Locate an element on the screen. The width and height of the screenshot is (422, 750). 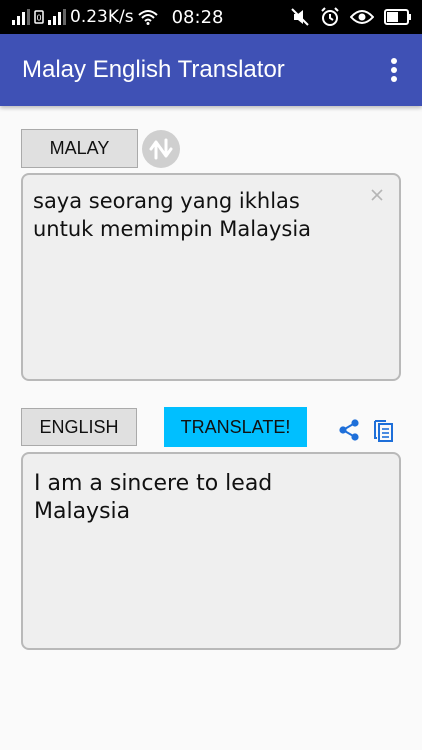
alarm-icon is located at coordinates (330, 17).